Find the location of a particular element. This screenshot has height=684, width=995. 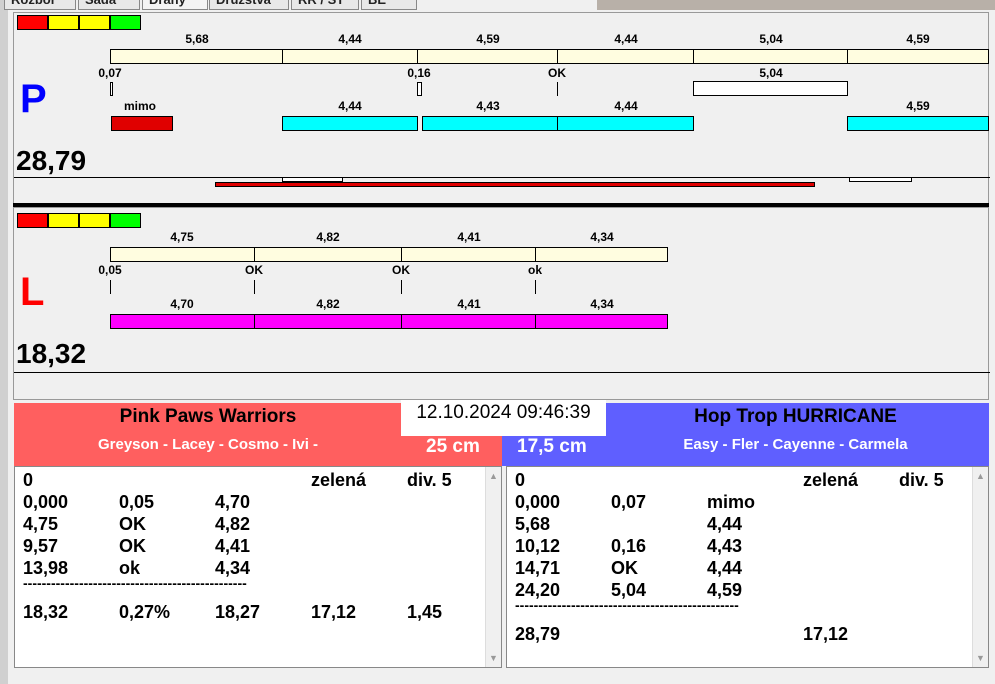

gap-label: 0,05 is located at coordinates (110, 270).